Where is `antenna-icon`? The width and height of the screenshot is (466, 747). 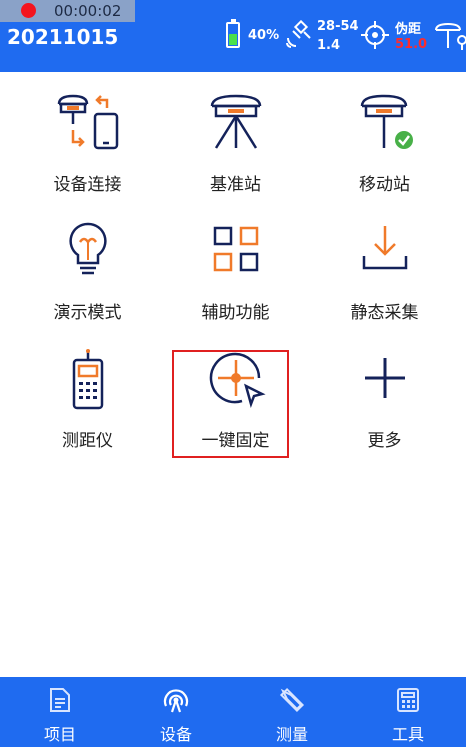 antenna-icon is located at coordinates (176, 701).